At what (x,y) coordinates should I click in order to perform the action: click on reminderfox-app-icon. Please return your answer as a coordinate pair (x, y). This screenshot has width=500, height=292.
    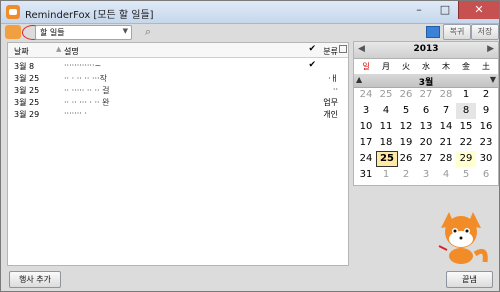
    Looking at the image, I should click on (13, 12).